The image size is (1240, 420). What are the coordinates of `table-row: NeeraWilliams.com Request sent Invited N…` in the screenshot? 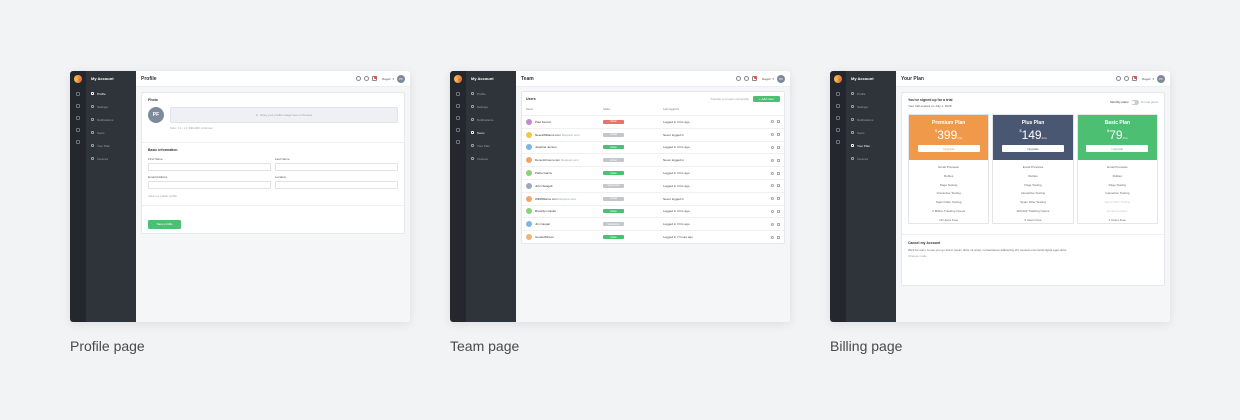 It's located at (653, 134).